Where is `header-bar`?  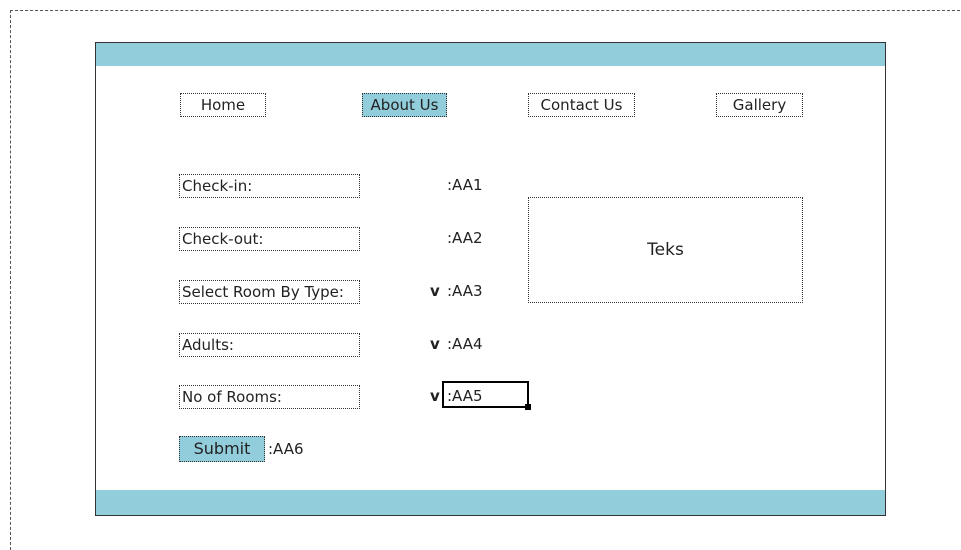
header-bar is located at coordinates (490, 54).